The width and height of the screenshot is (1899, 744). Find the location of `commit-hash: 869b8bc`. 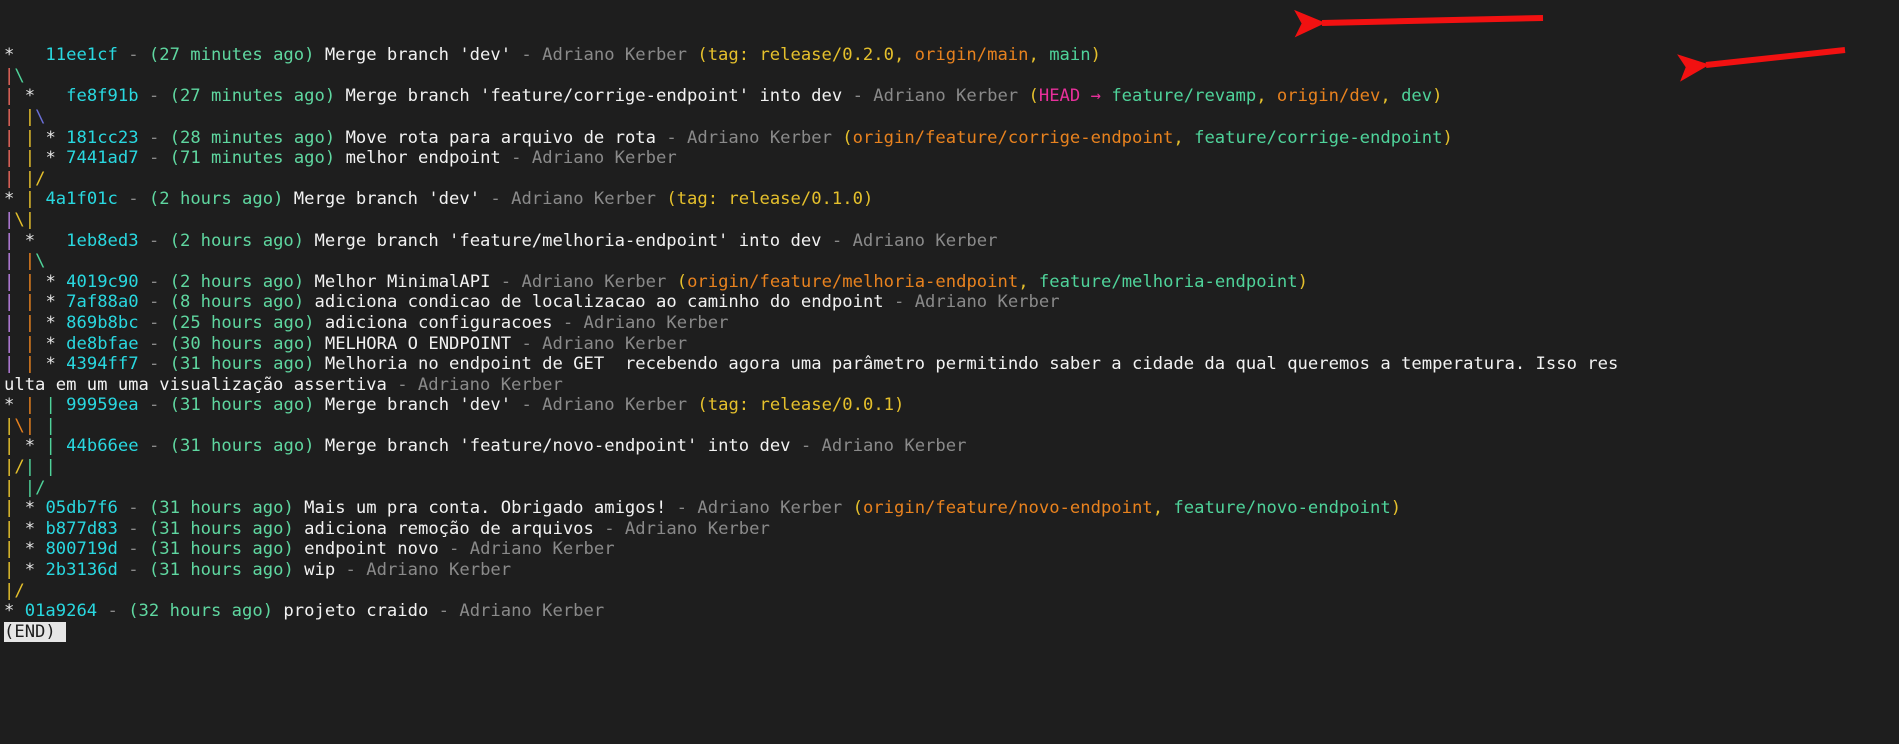

commit-hash: 869b8bc is located at coordinates (102, 322).